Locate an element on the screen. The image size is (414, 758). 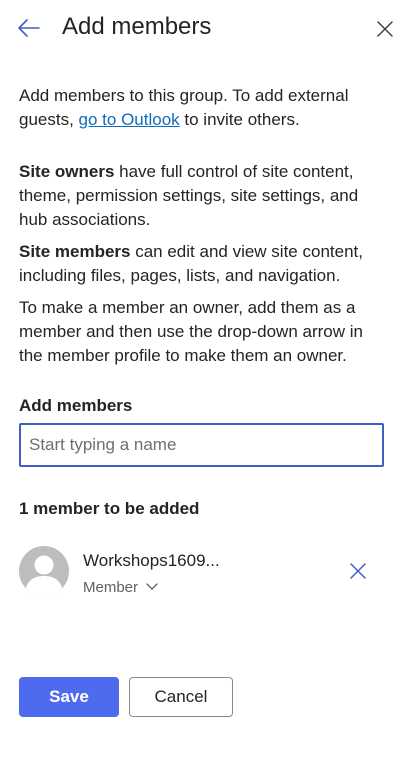
close-button is located at coordinates (385, 29).